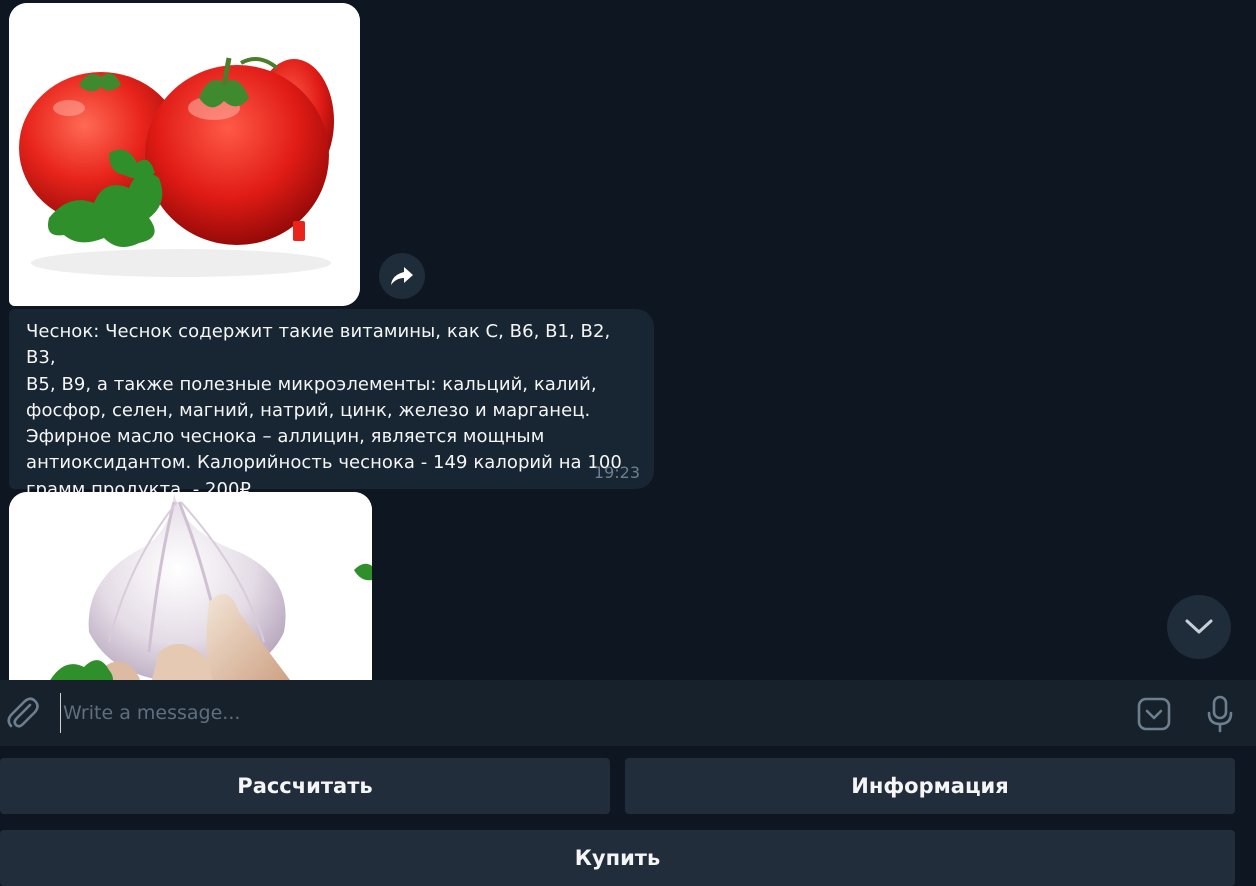 The width and height of the screenshot is (1256, 886). Describe the element at coordinates (586, 713) in the screenshot. I see `message-input` at that location.